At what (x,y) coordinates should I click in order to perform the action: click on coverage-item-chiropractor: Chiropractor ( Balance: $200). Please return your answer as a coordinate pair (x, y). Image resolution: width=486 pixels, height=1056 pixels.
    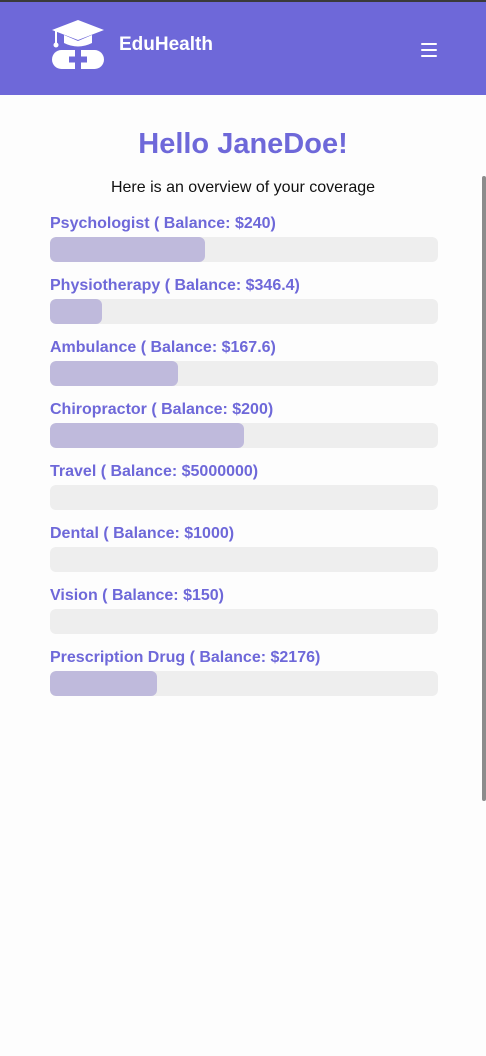
    Looking at the image, I should click on (244, 430).